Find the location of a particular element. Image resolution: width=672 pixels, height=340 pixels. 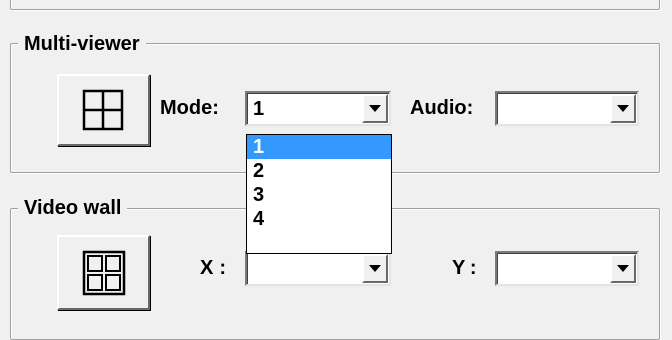

grid-2x2-icon is located at coordinates (103, 110).